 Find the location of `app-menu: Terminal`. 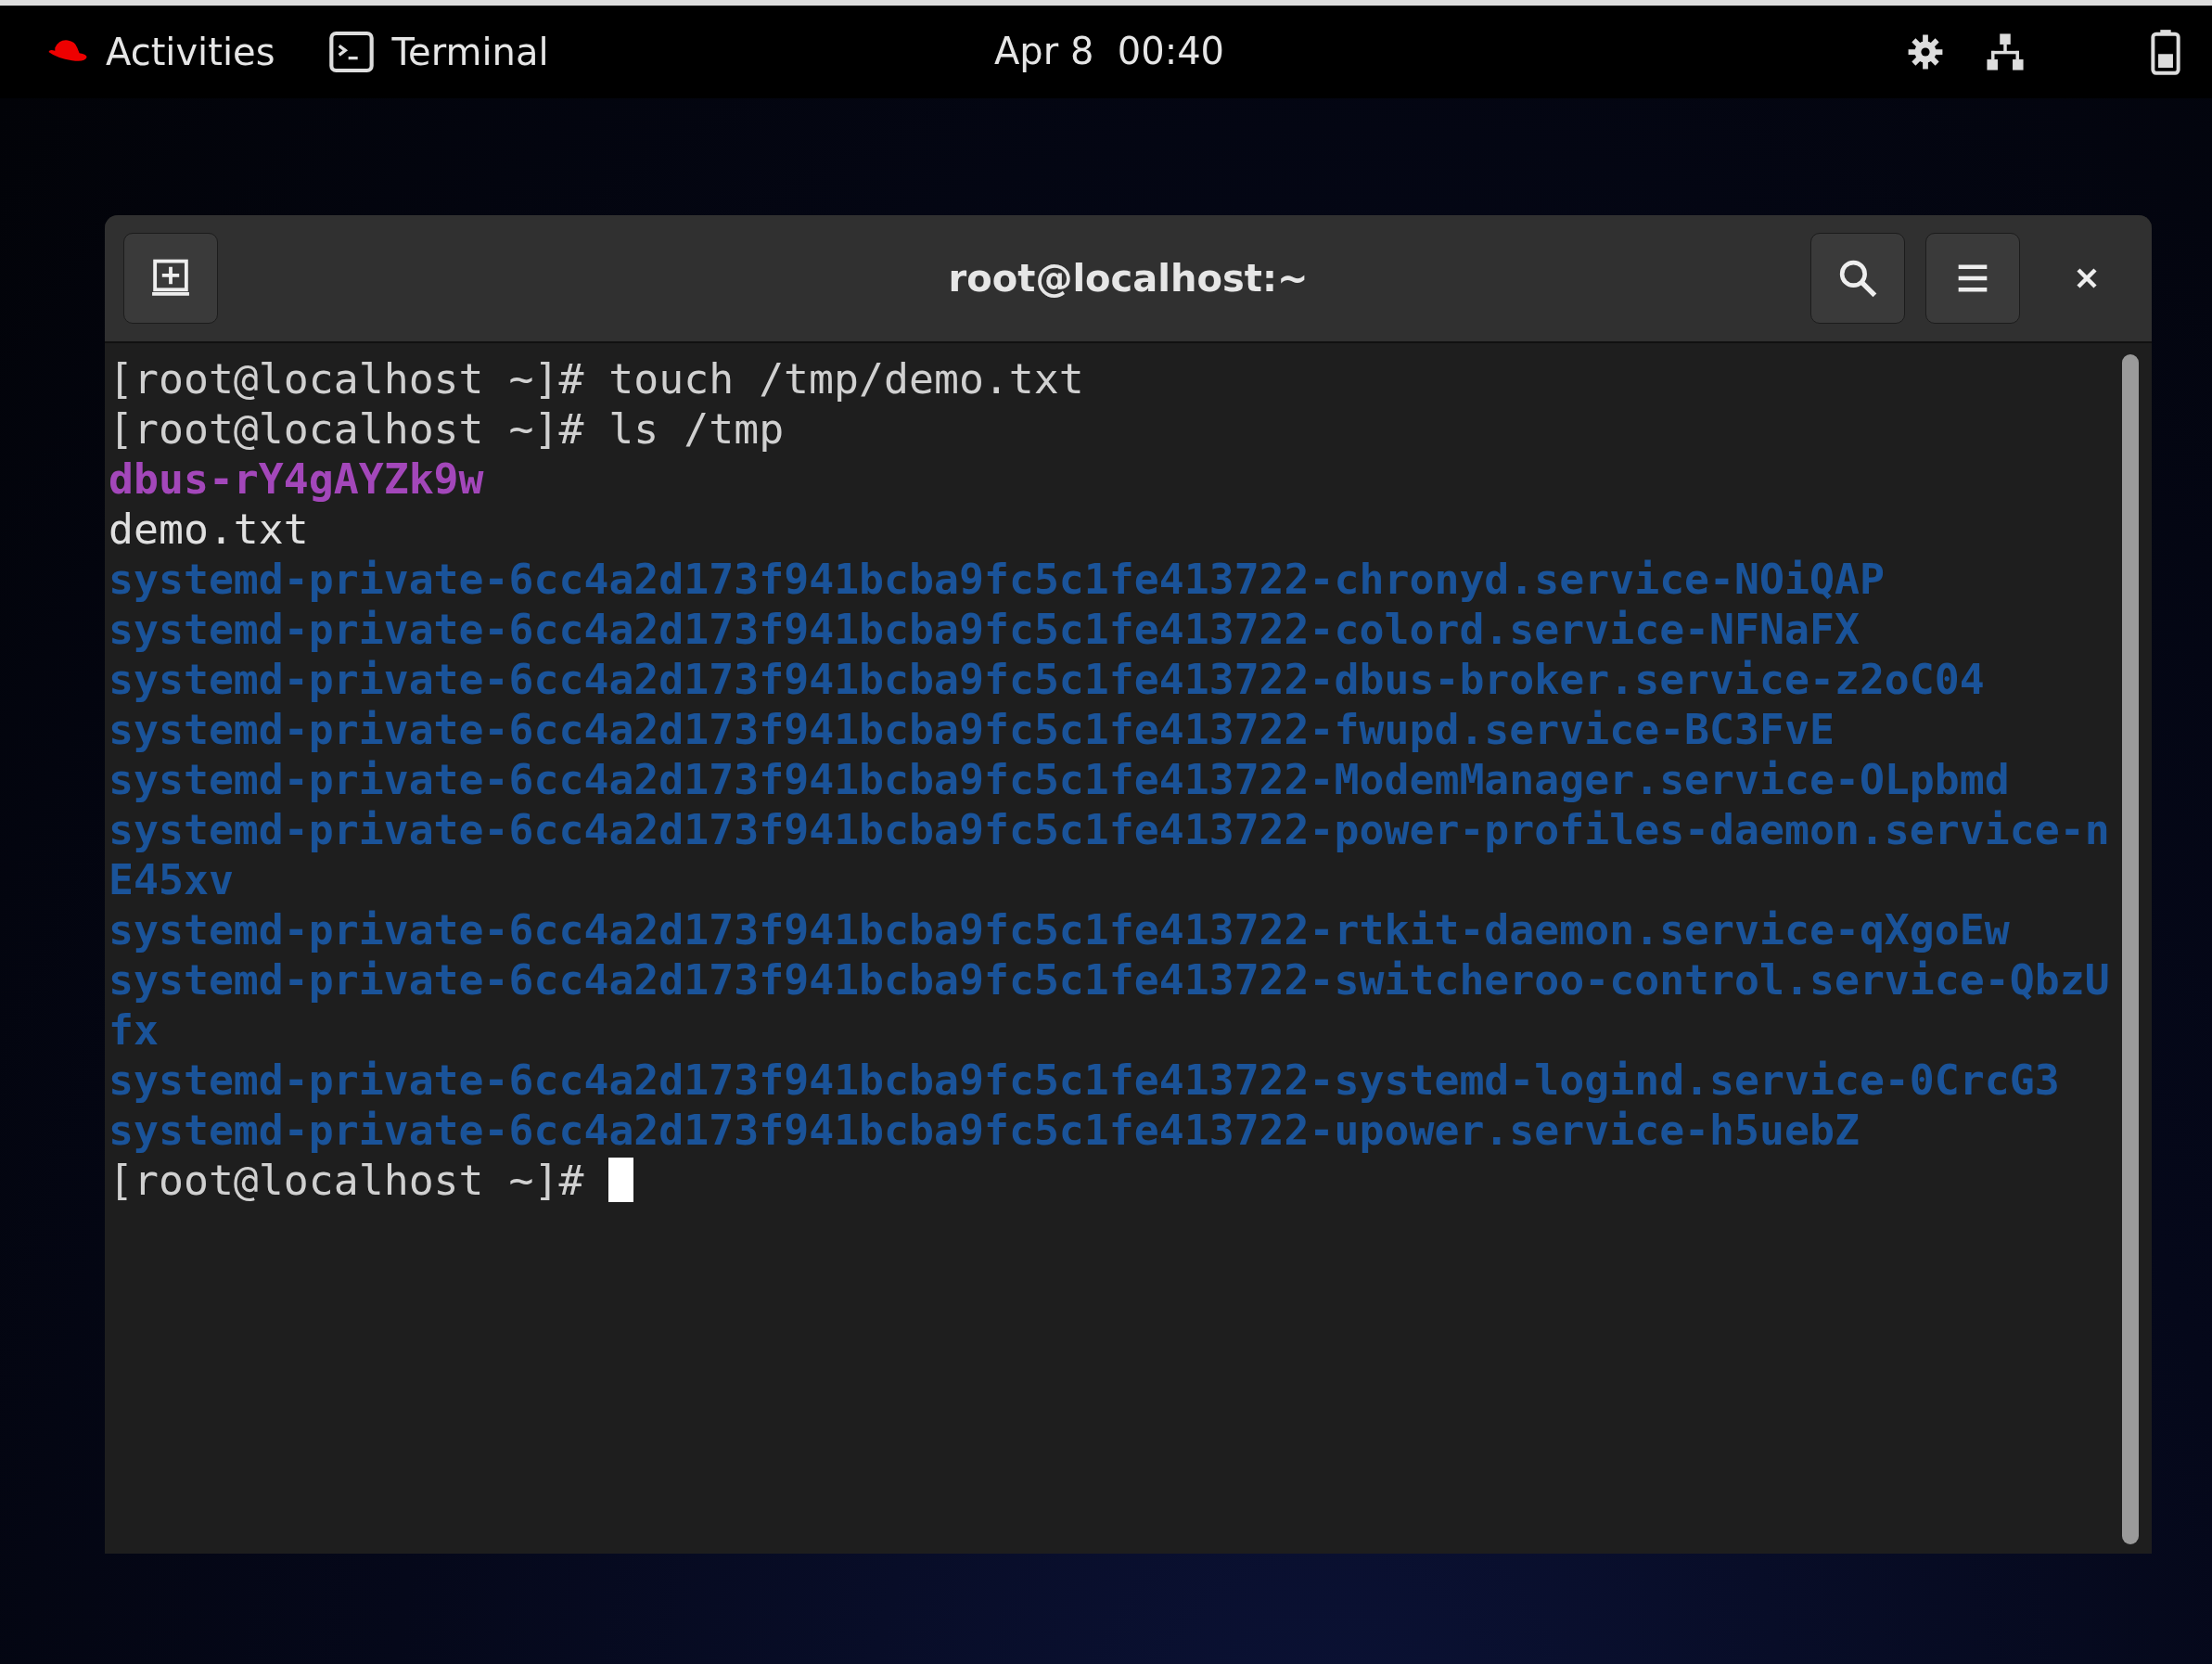

app-menu: Terminal is located at coordinates (470, 52).